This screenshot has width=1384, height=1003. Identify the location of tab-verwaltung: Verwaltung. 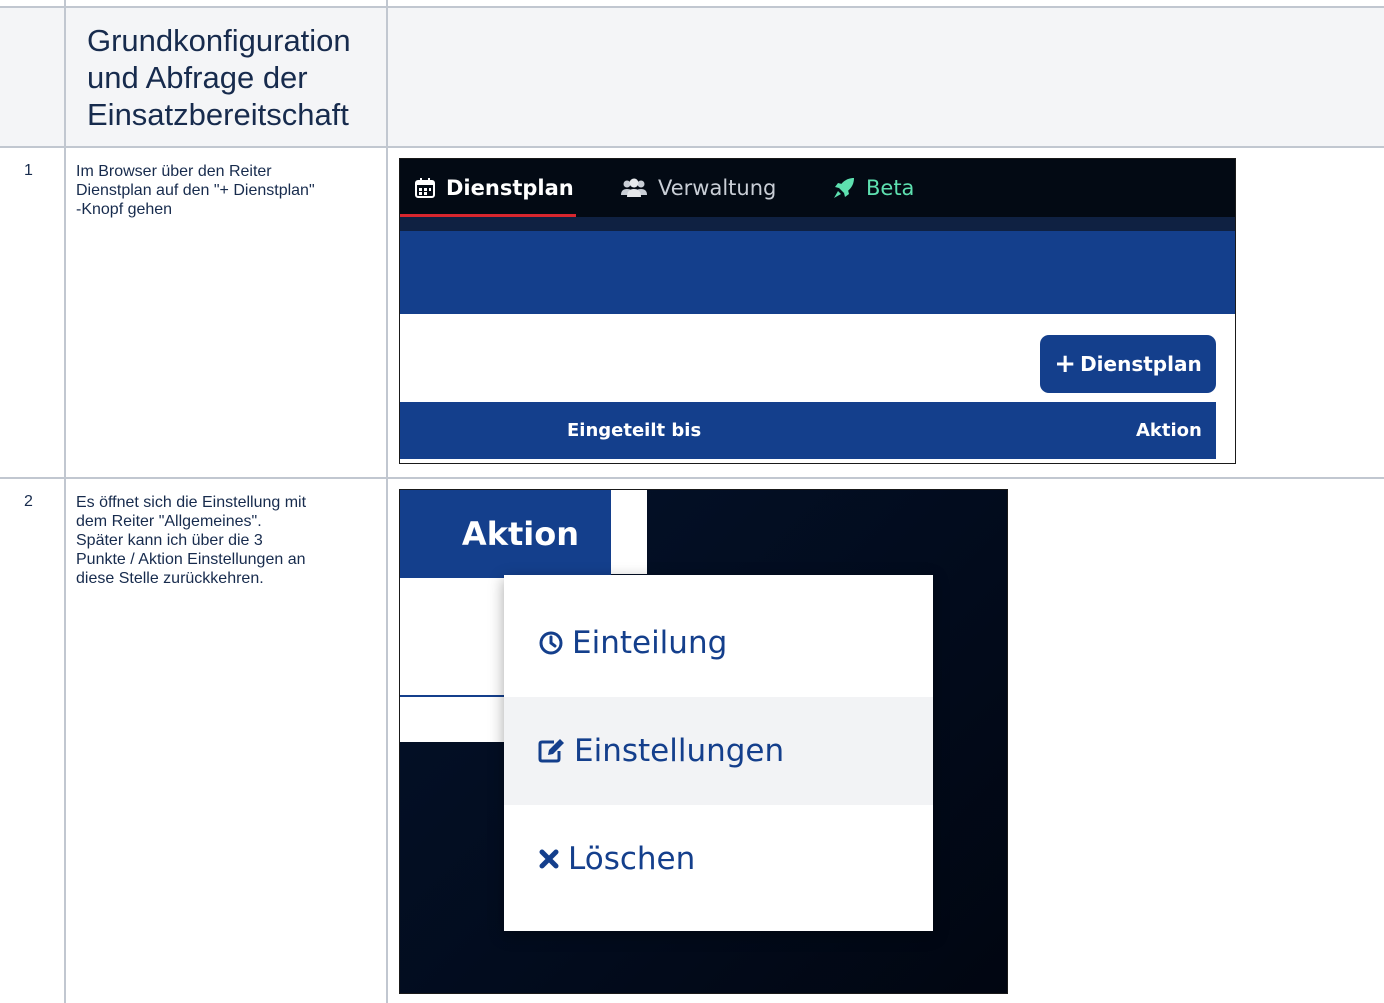
(698, 188).